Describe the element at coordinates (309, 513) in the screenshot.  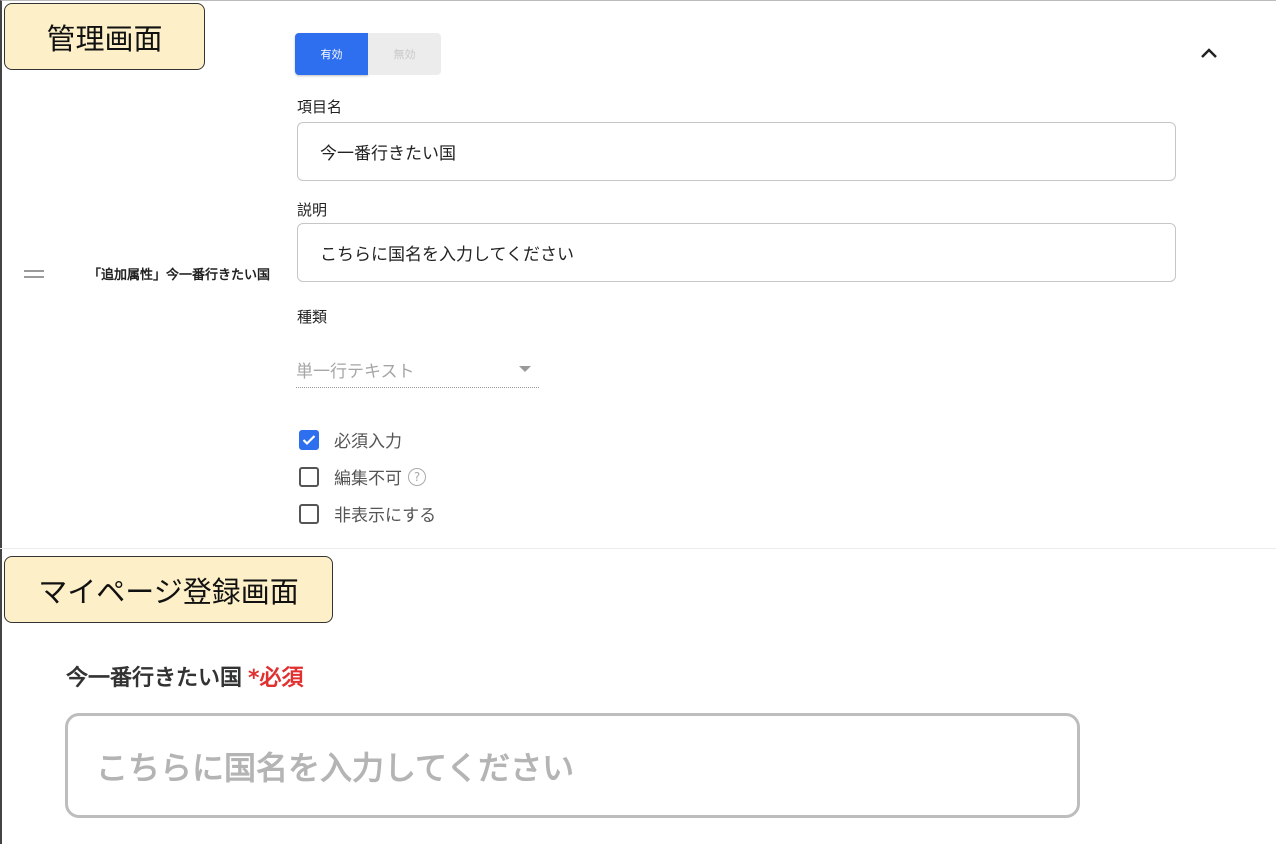
I see `hidden-checkbox` at that location.